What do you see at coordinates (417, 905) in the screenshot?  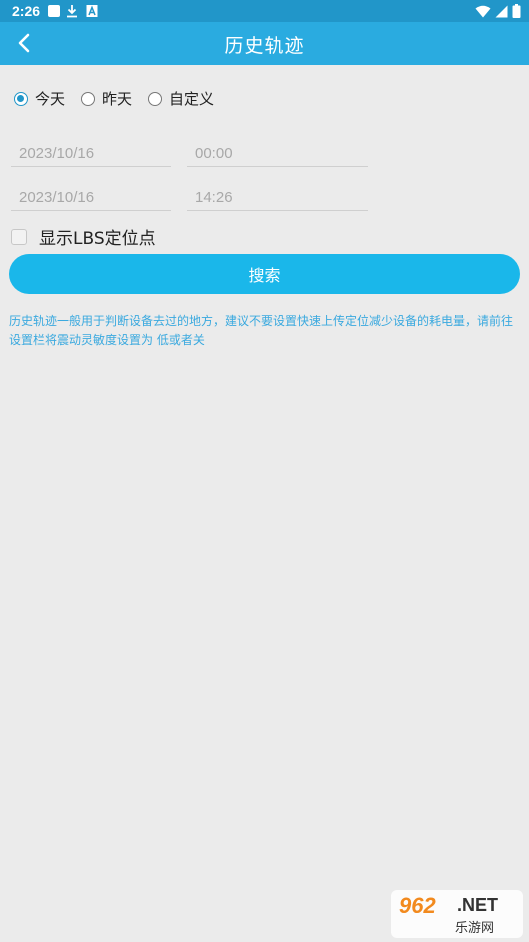 I see `watermark-number: 962` at bounding box center [417, 905].